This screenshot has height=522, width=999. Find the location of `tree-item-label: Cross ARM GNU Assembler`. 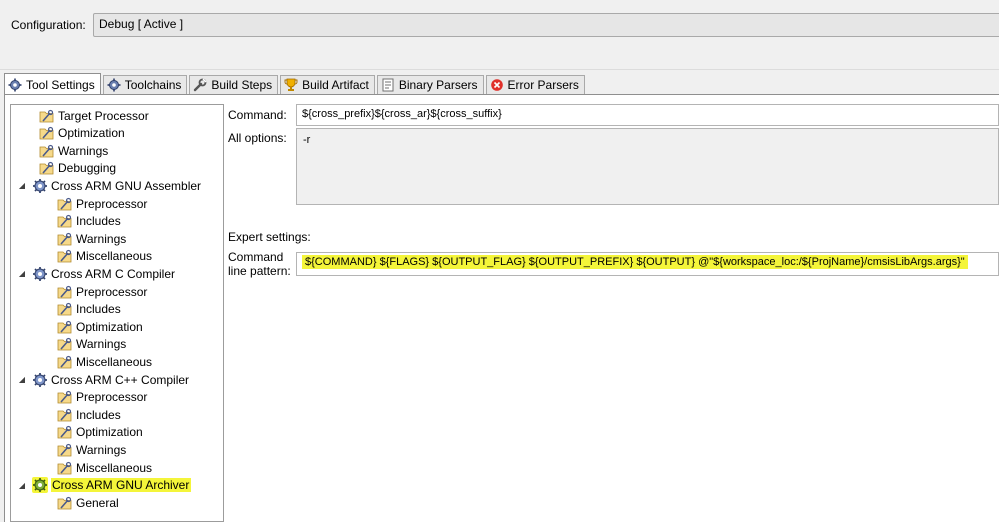

tree-item-label: Cross ARM GNU Assembler is located at coordinates (126, 185).